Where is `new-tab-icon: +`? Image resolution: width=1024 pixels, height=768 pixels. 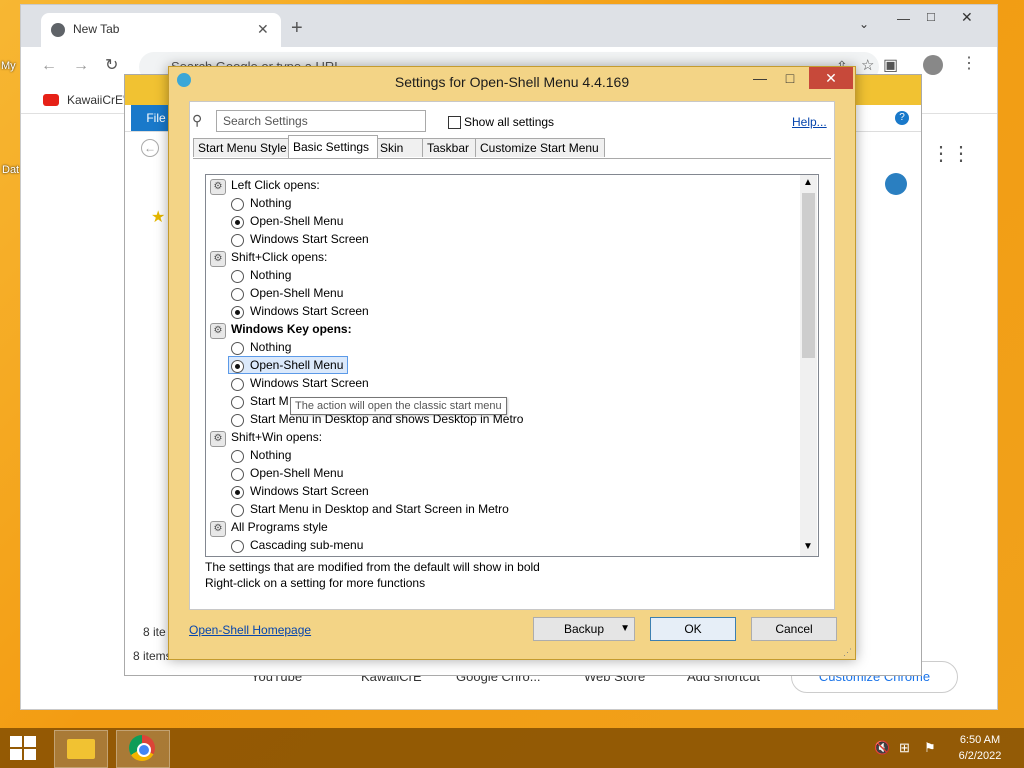 new-tab-icon: + is located at coordinates (297, 28).